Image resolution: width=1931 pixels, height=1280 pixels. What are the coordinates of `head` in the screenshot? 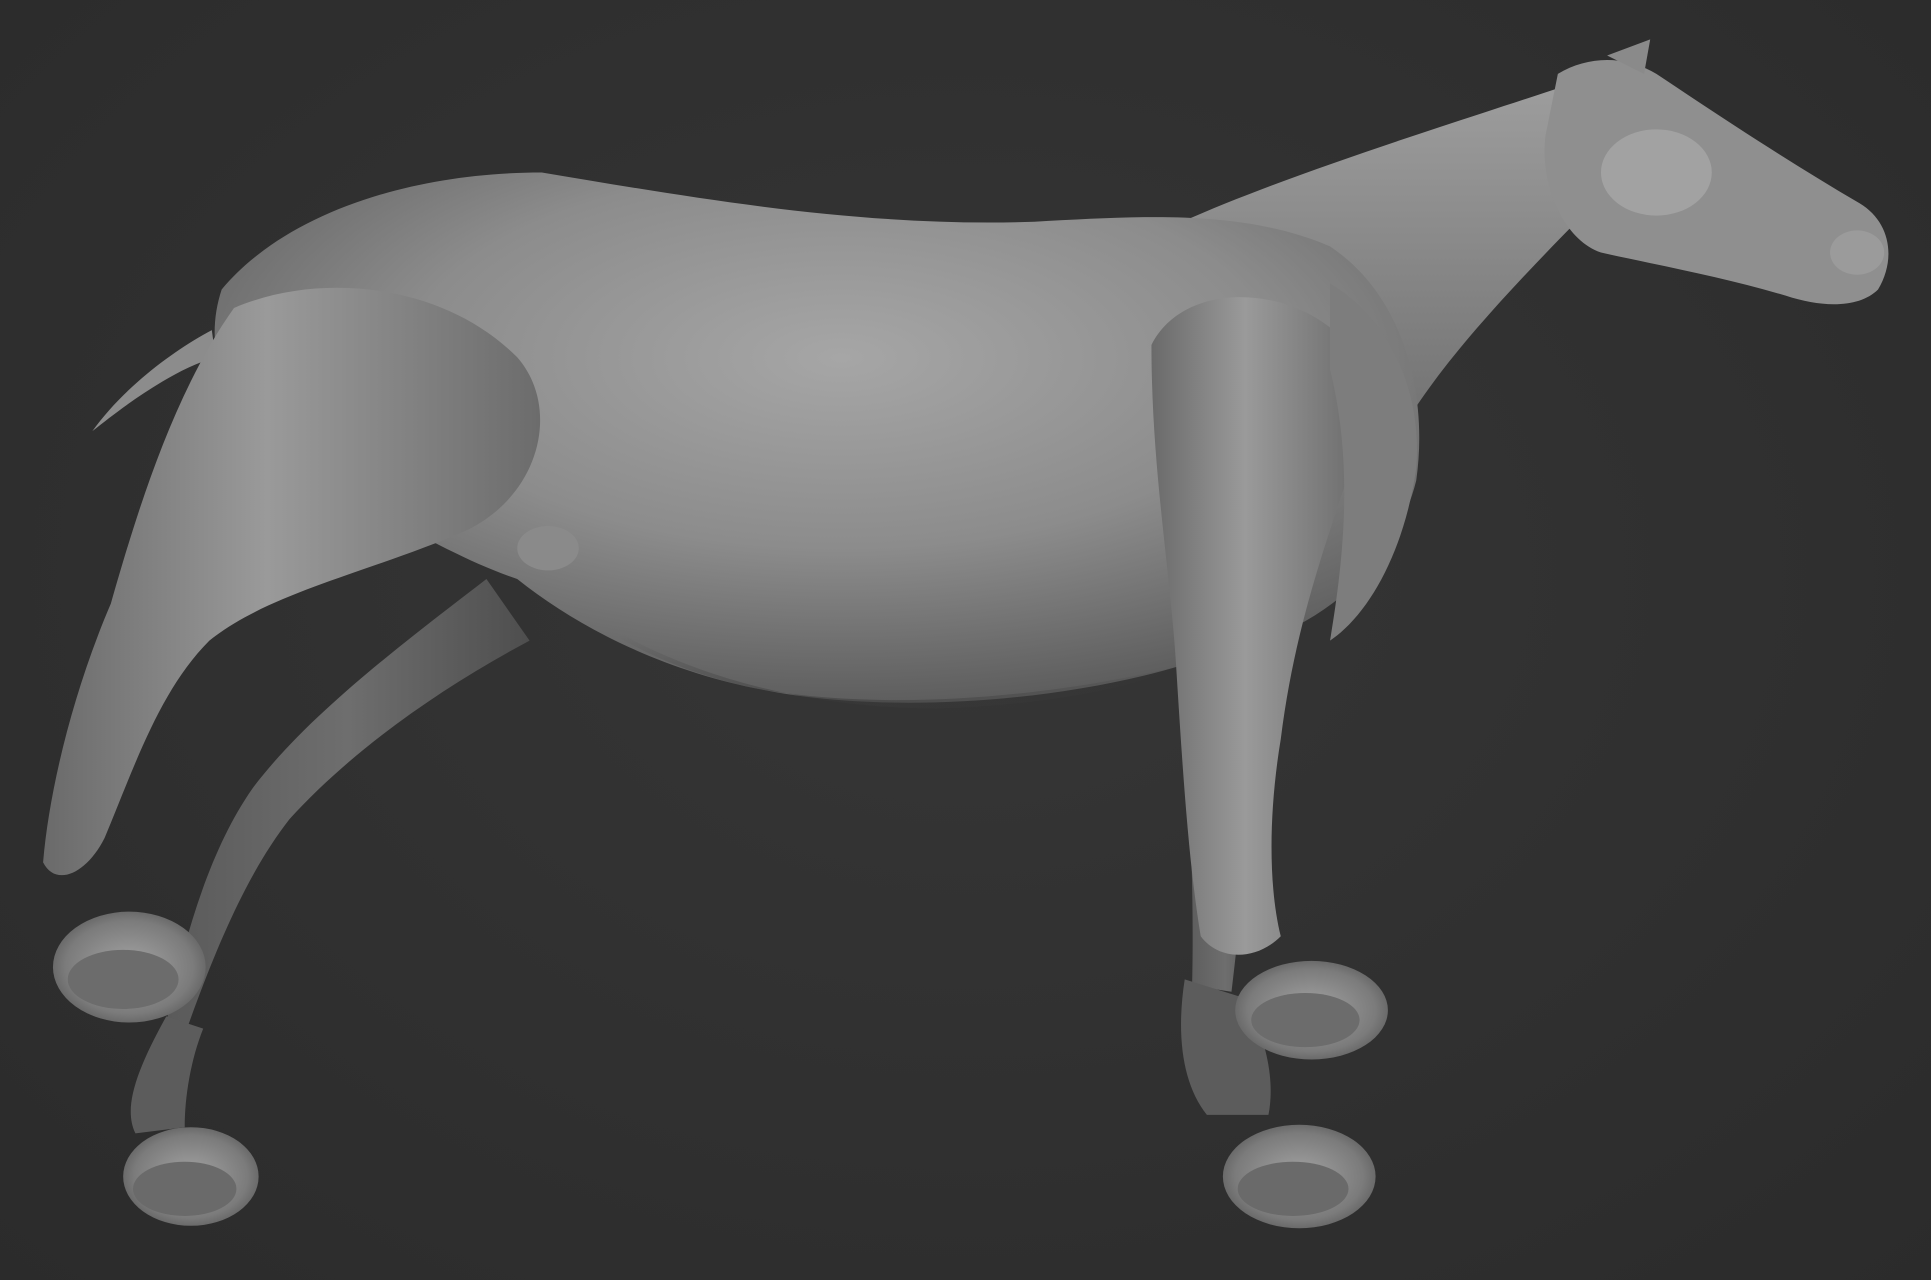 It's located at (1716, 172).